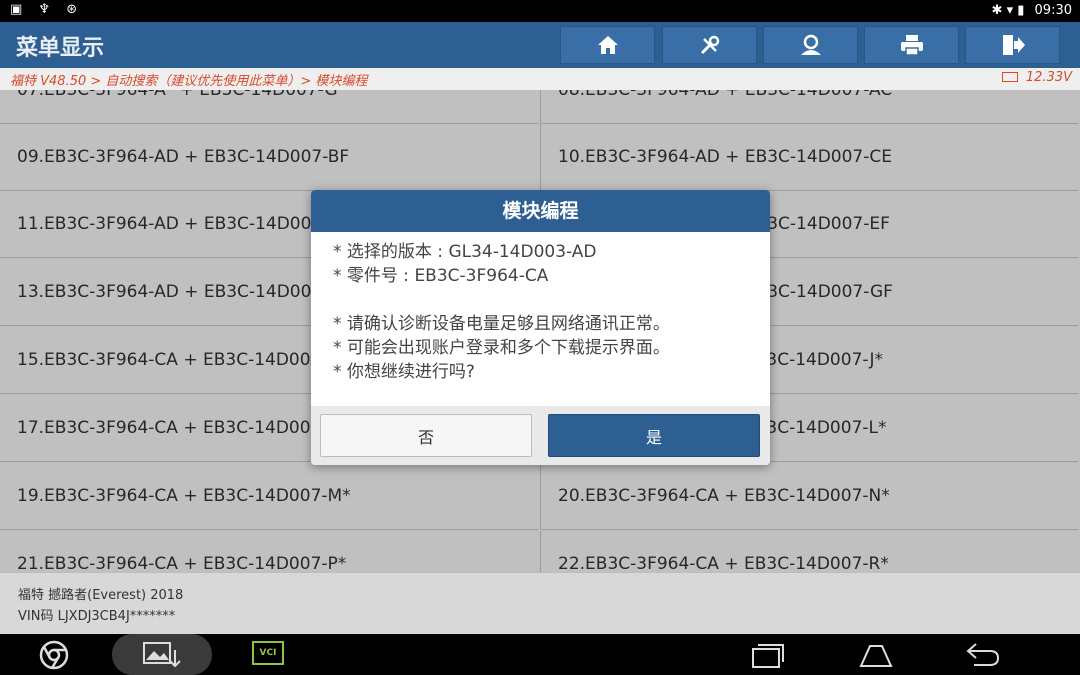 The height and width of the screenshot is (675, 1080). I want to click on user-icon, so click(810, 44).